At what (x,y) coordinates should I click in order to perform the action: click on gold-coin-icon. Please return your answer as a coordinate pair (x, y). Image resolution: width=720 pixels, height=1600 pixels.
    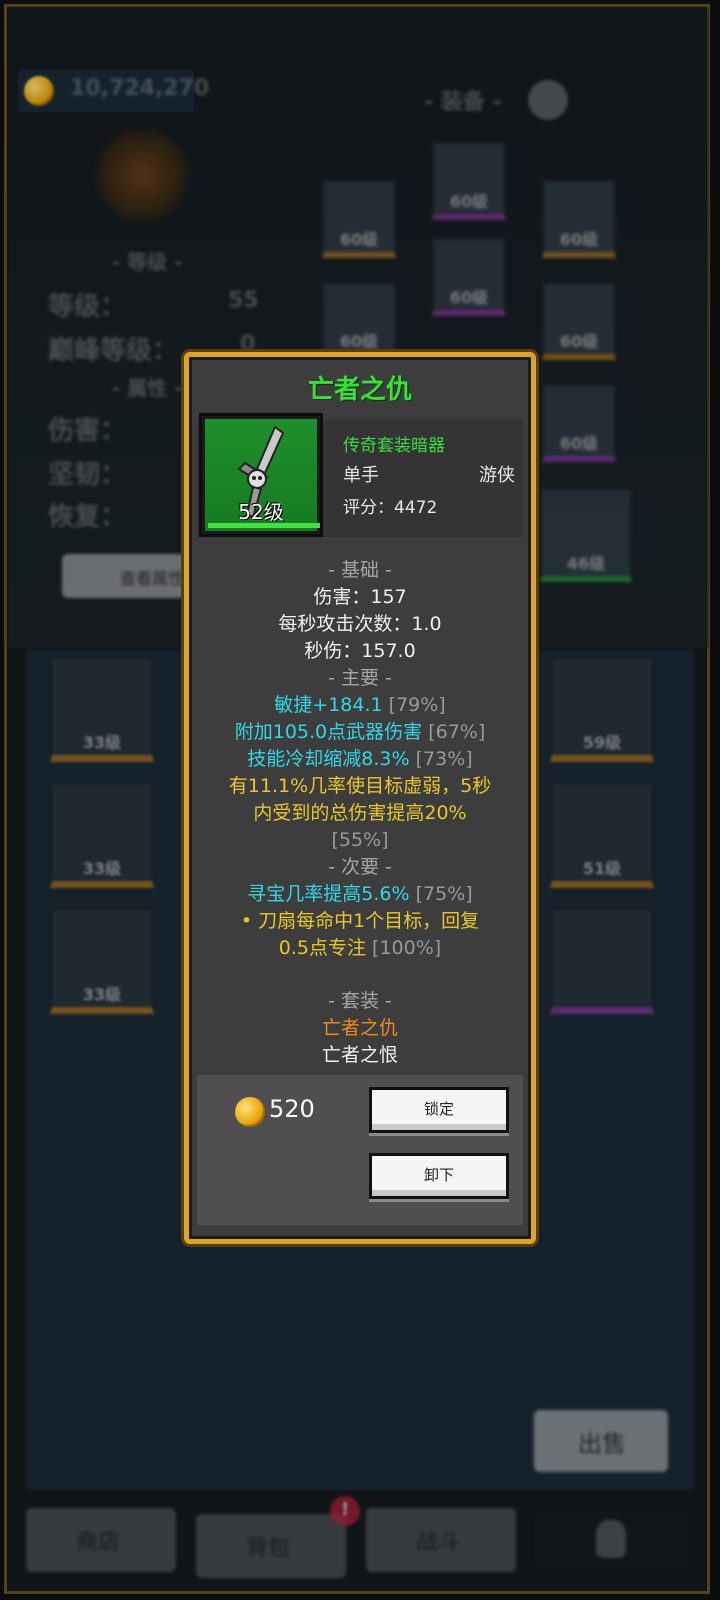
    Looking at the image, I should click on (250, 1112).